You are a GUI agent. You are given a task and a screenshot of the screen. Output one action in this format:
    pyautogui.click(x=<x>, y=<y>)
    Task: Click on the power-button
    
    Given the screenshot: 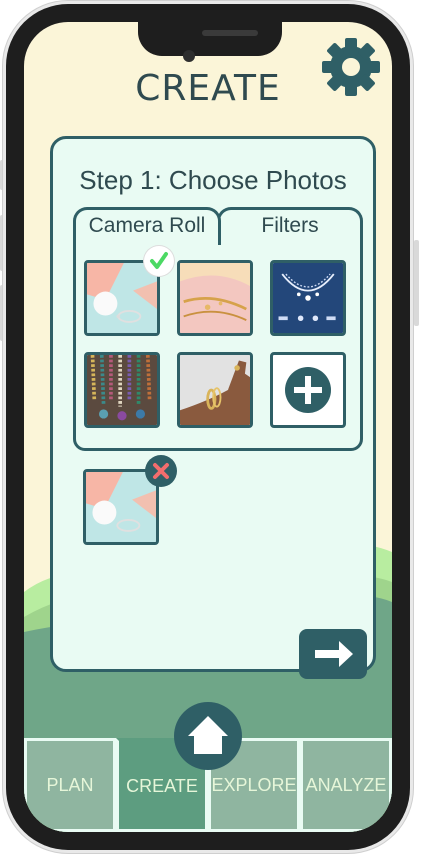 What is the action you would take?
    pyautogui.click(x=416, y=283)
    